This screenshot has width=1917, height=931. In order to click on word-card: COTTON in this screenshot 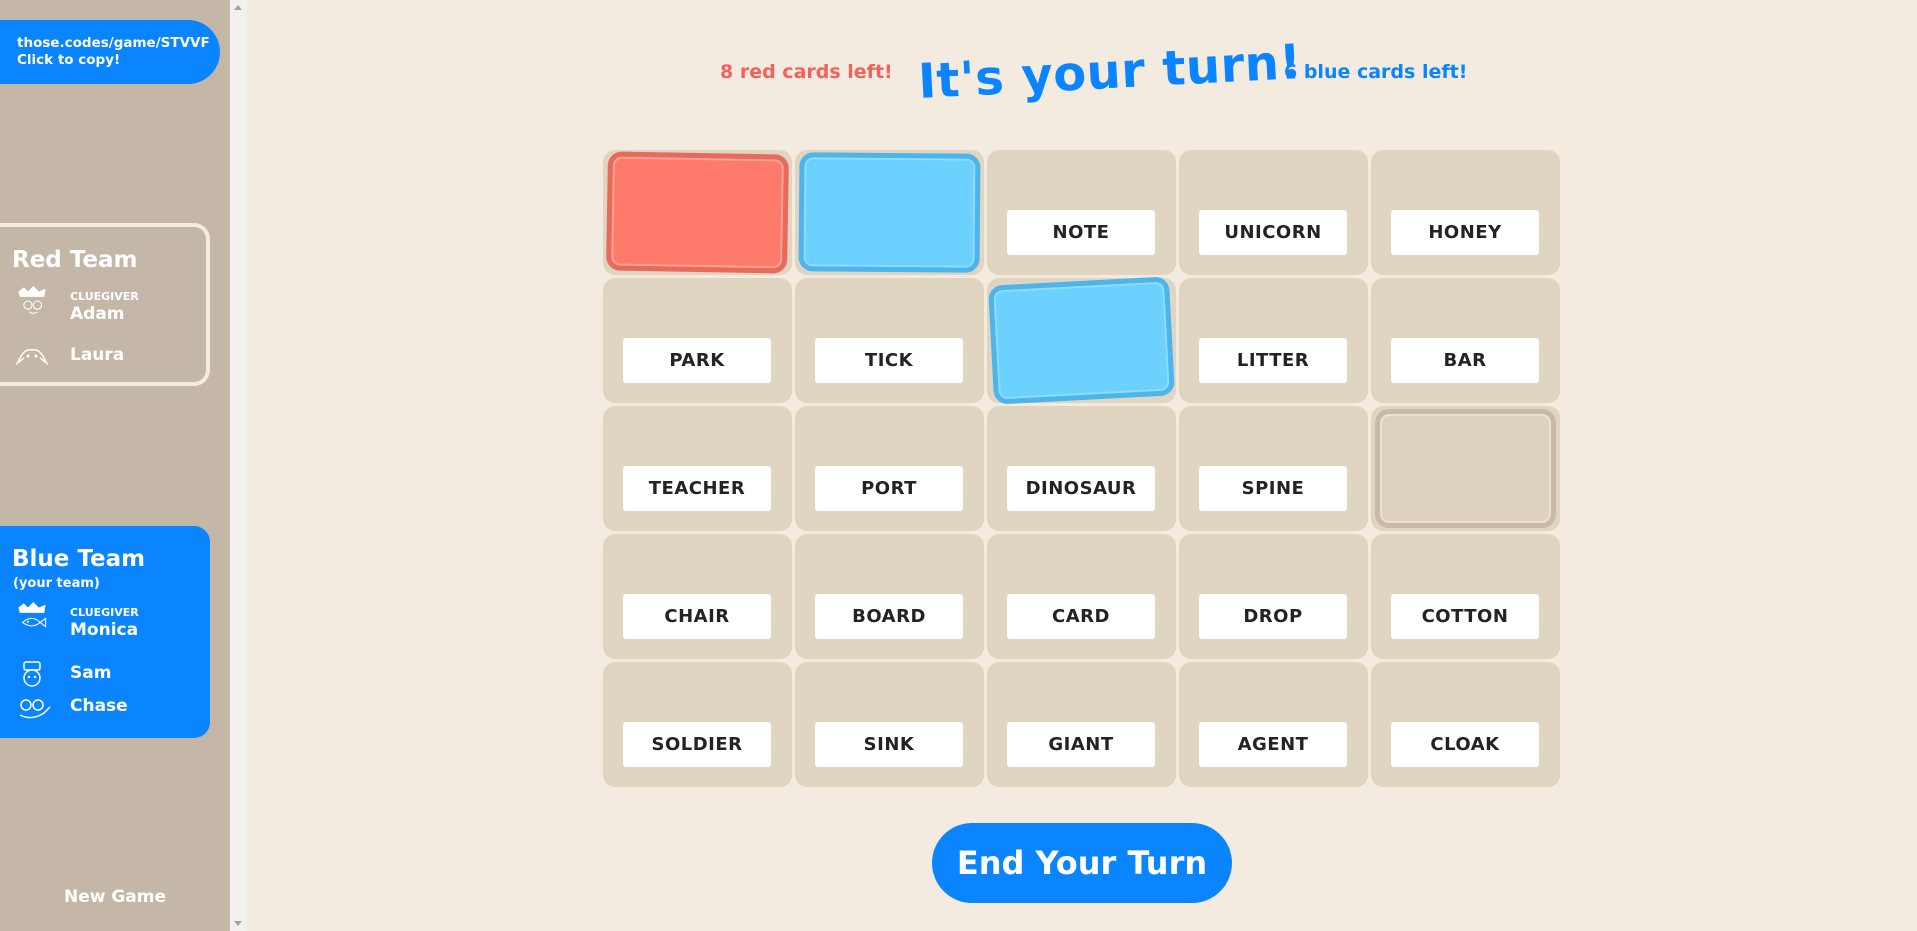, I will do `click(1465, 616)`.